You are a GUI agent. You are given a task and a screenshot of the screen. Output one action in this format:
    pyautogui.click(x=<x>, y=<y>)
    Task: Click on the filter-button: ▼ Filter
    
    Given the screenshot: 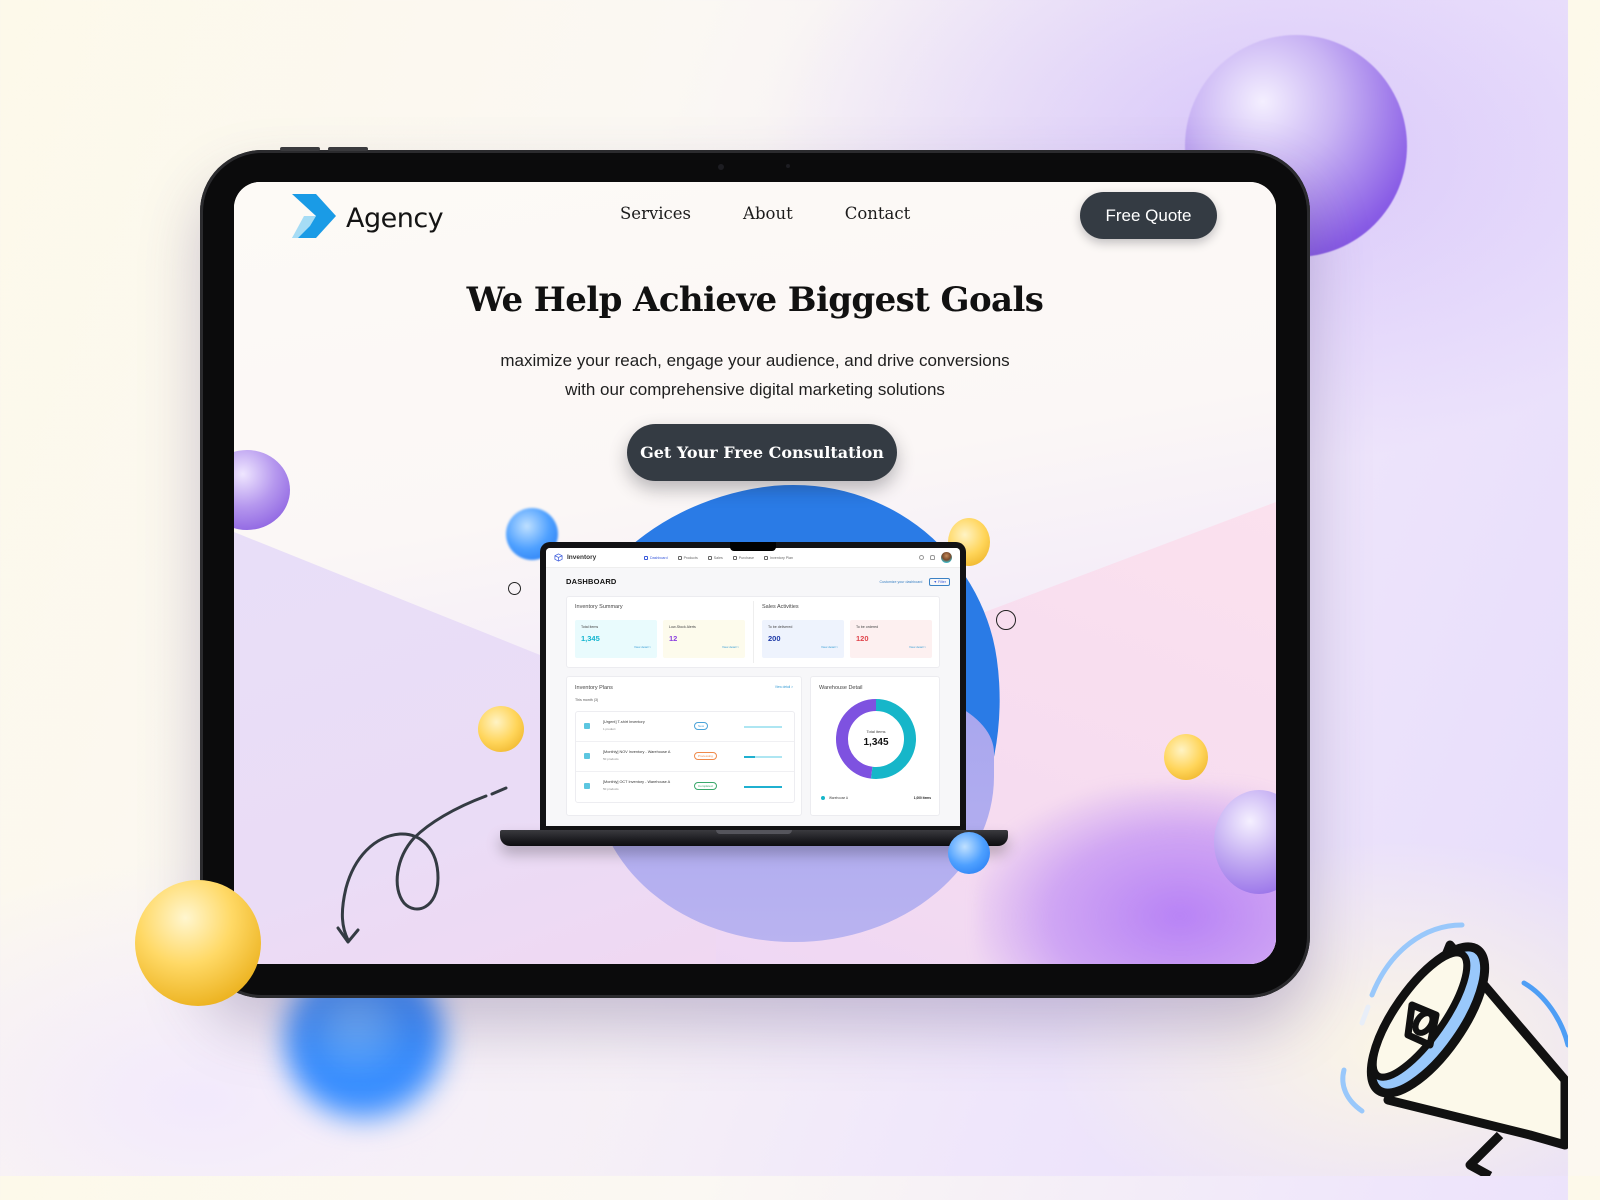 What is the action you would take?
    pyautogui.click(x=939, y=581)
    